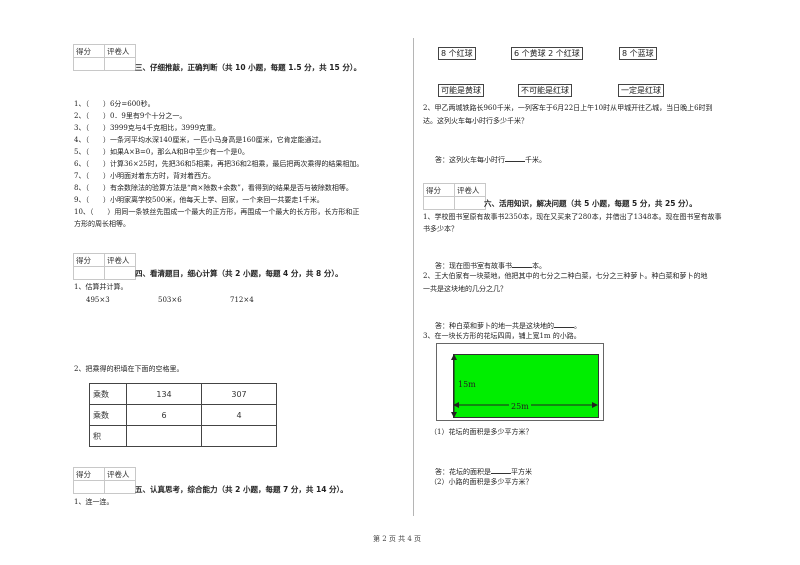 This screenshot has height=565, width=800. Describe the element at coordinates (199, 200) in the screenshot. I see `judge-item-9: 9、（ ）小明家离学校500米，他每天上学、回家，一个来回一共要走1千米。` at that location.